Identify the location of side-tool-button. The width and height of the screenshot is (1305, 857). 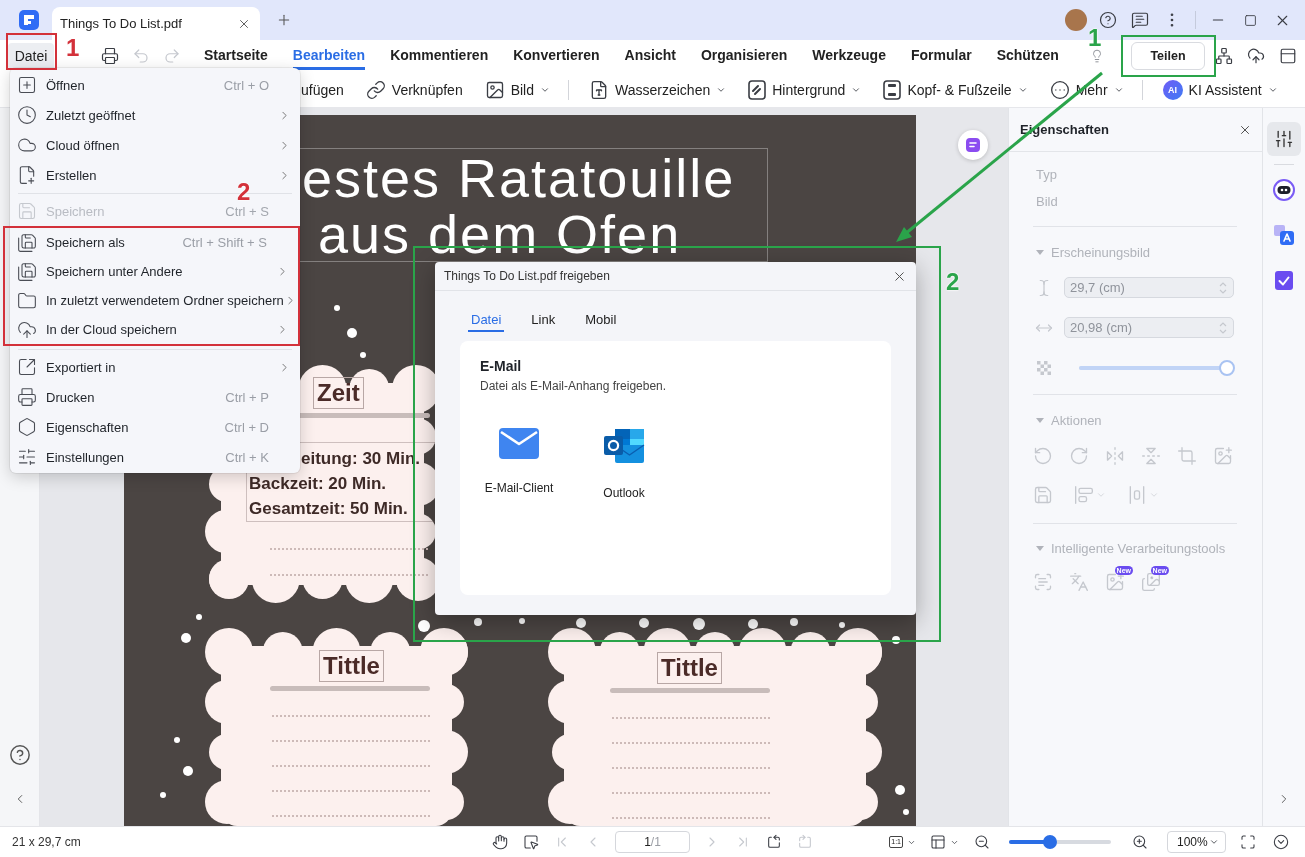
(1284, 139).